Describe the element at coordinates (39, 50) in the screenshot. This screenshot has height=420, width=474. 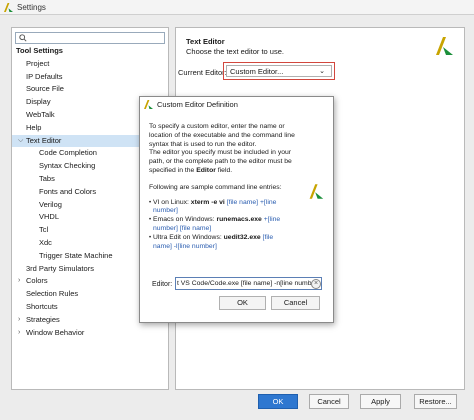
I see `tree-item-label: Tool Settings` at that location.